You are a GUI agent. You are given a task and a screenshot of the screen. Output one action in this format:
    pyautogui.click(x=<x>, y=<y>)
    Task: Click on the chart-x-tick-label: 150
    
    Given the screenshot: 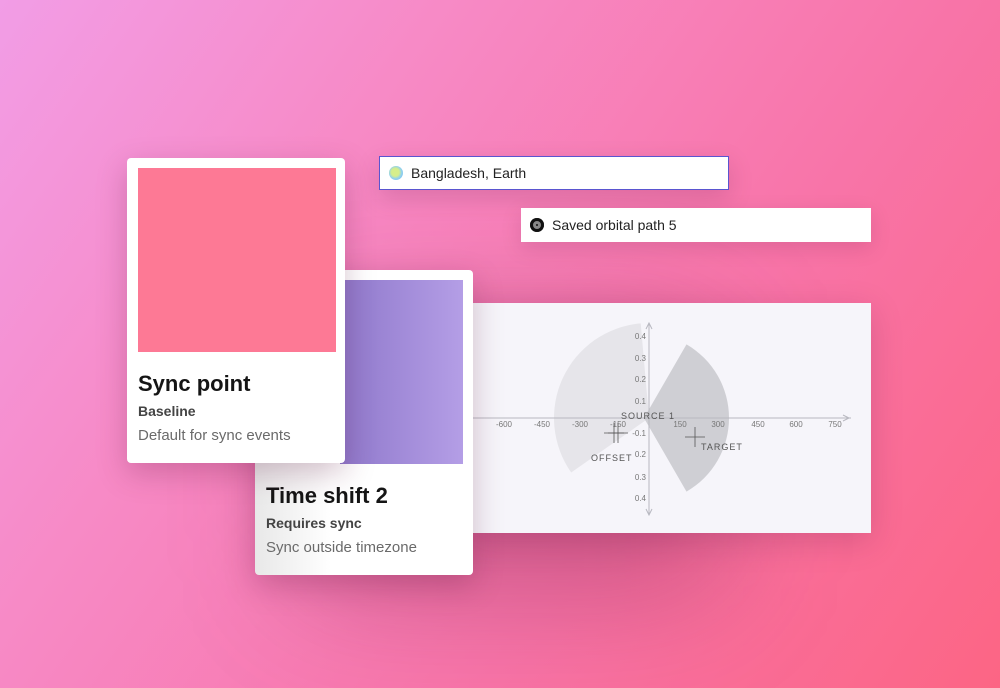 What is the action you would take?
    pyautogui.click(x=680, y=424)
    